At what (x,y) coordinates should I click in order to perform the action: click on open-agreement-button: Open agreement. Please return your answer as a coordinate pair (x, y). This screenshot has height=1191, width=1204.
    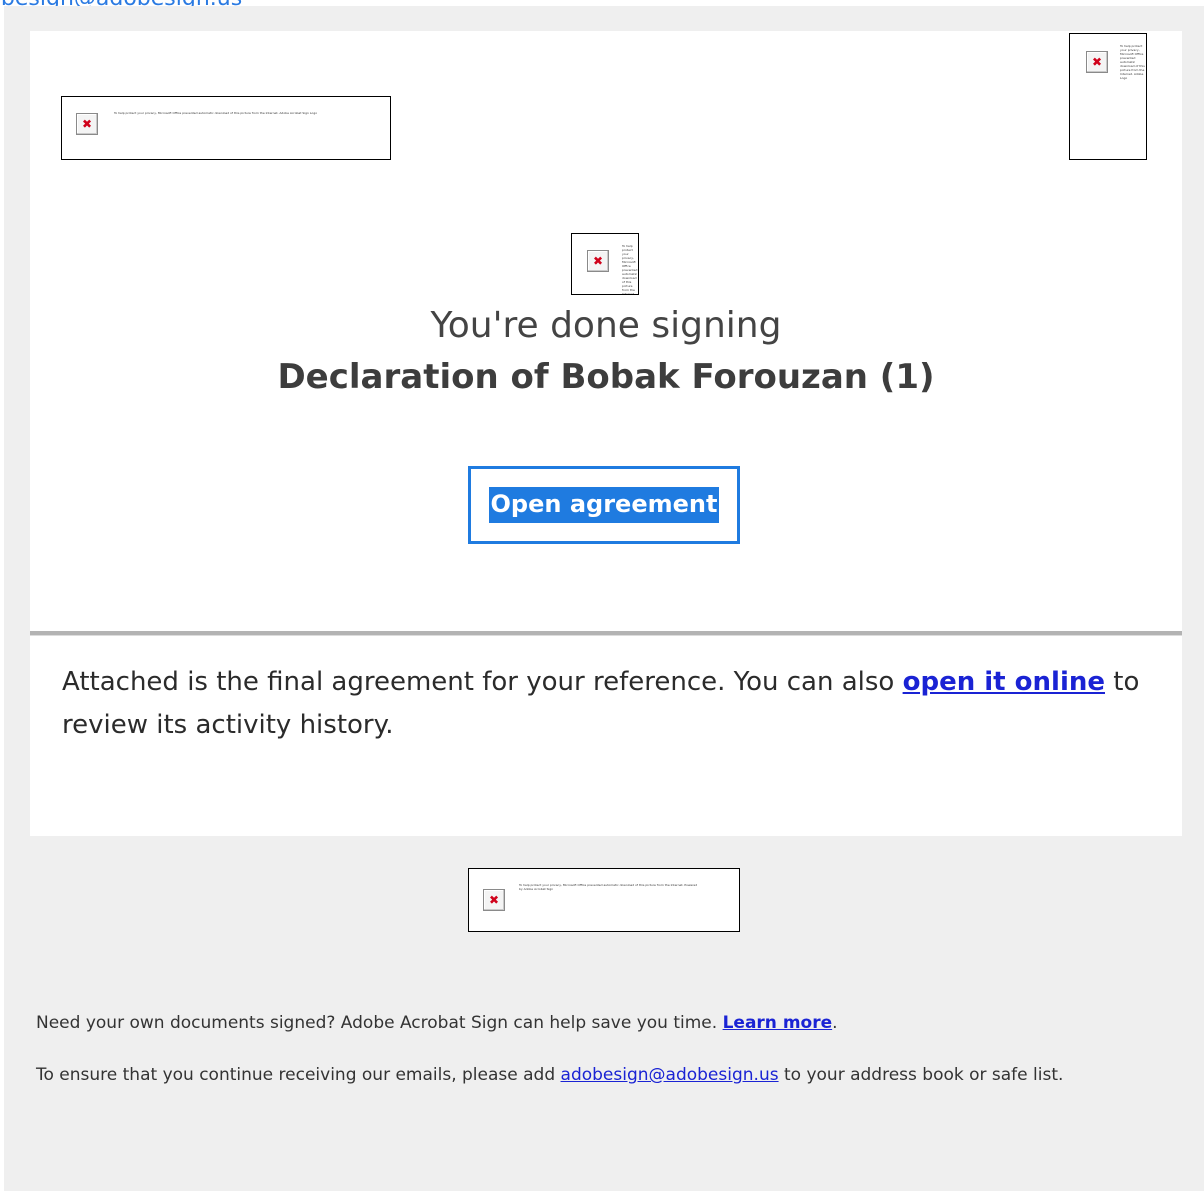
    Looking at the image, I should click on (604, 505).